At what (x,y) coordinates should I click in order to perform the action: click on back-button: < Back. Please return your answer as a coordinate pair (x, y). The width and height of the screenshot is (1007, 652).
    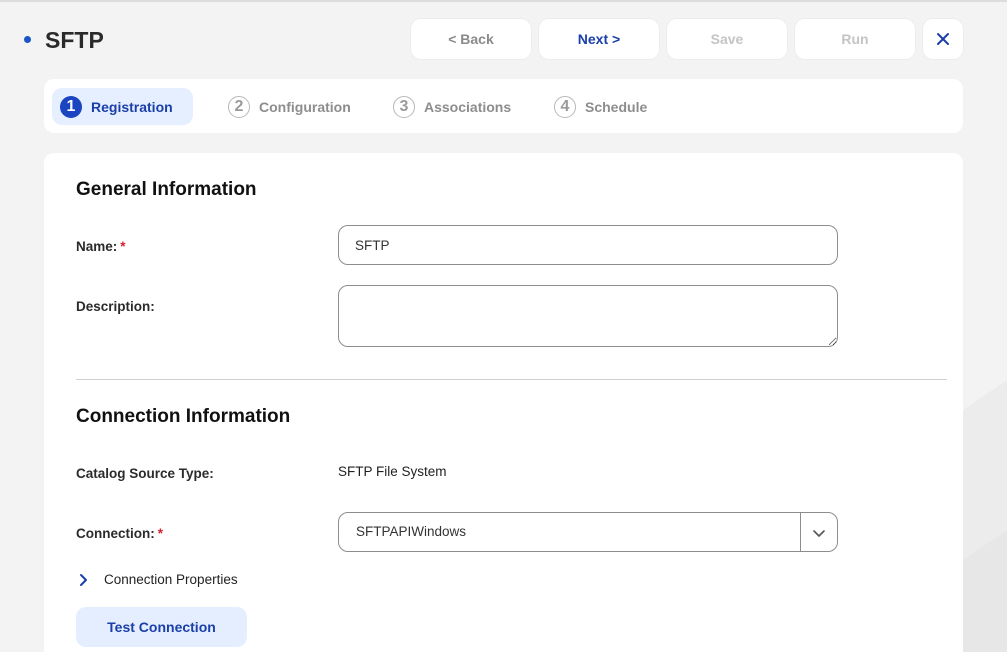
    Looking at the image, I should click on (471, 39).